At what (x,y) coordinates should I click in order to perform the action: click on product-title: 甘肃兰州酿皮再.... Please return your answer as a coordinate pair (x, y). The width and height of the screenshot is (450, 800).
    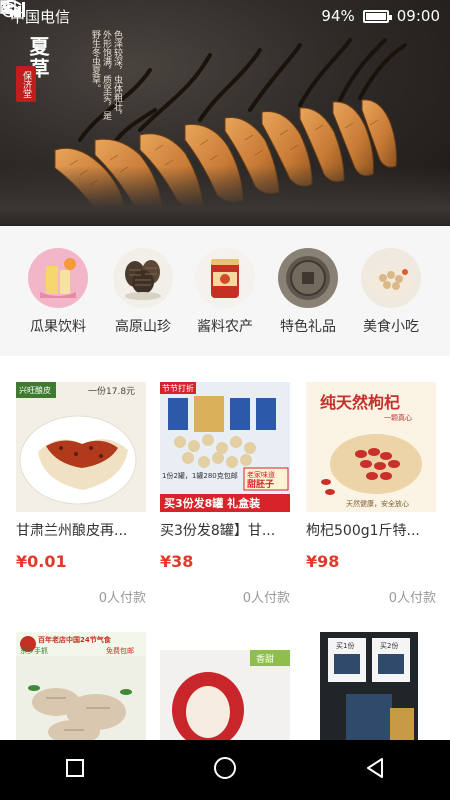
    Looking at the image, I should click on (72, 531).